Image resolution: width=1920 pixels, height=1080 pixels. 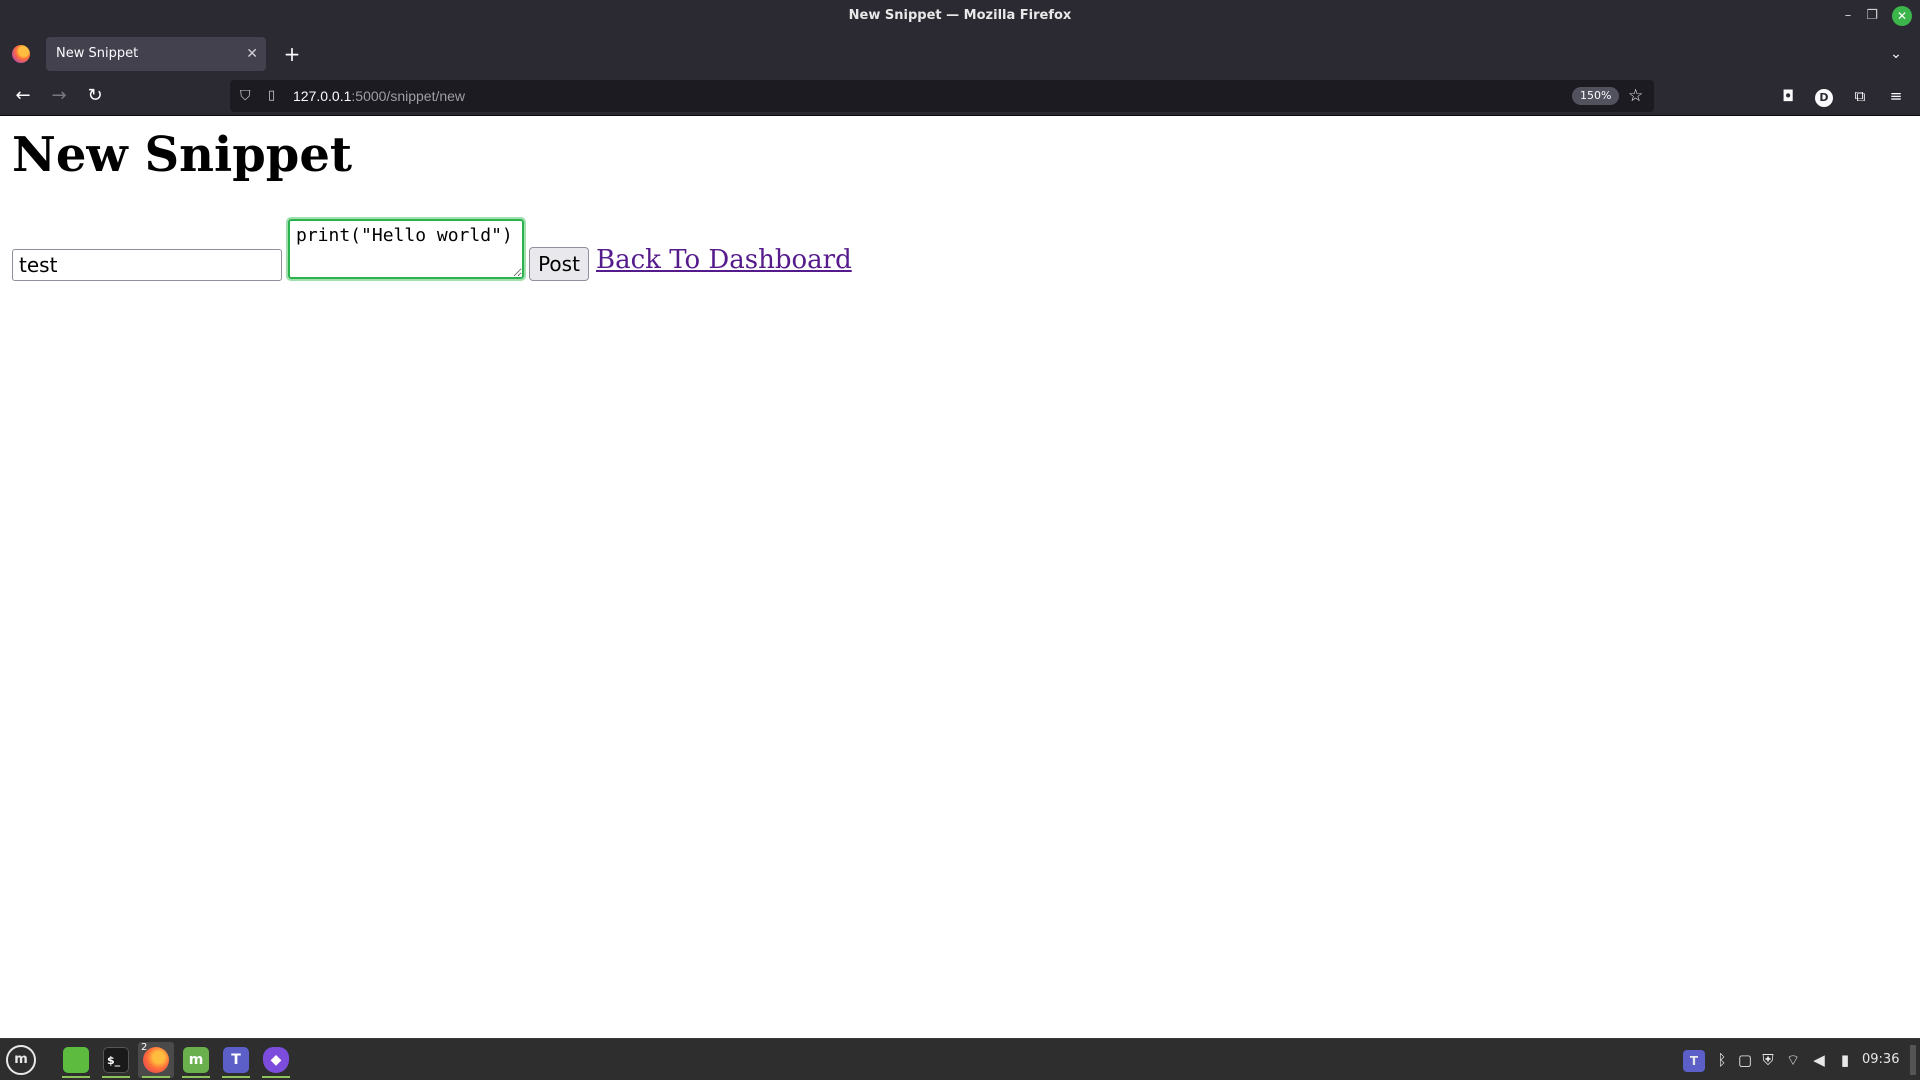 I want to click on window-title: New Snippet — Mozilla Firefox, so click(x=960, y=15).